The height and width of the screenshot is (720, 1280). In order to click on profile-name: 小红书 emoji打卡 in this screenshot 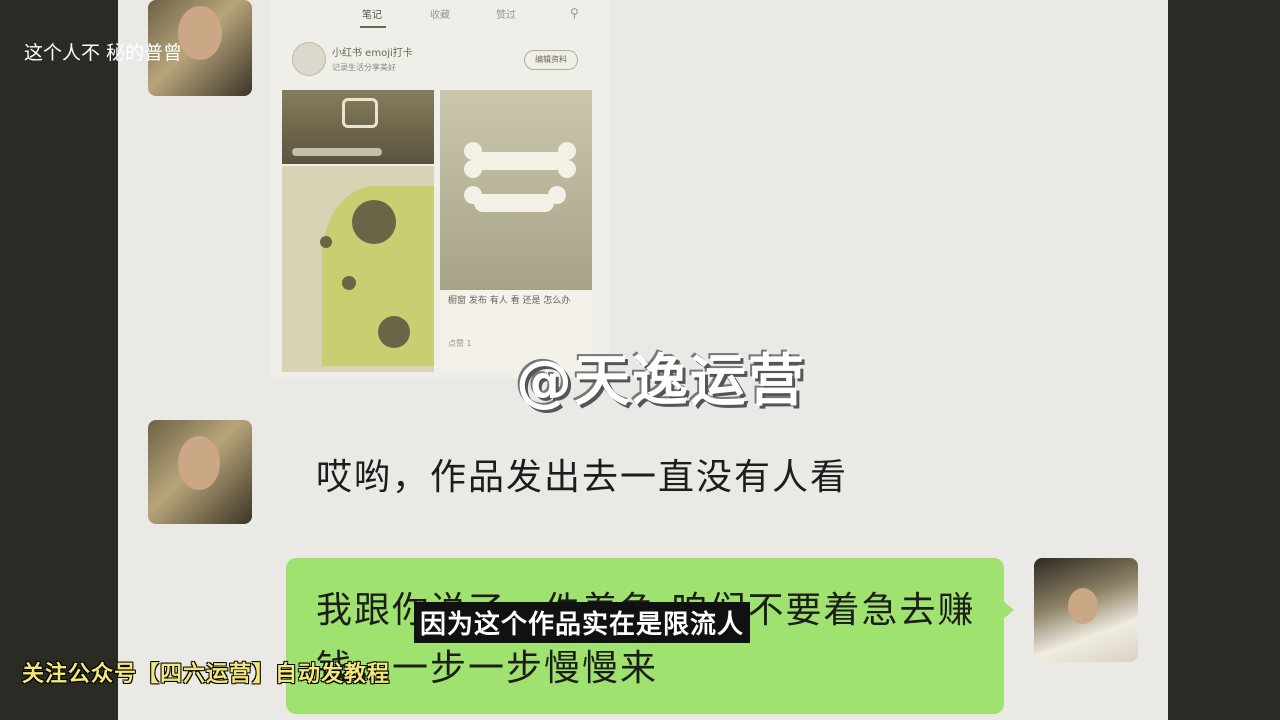, I will do `click(372, 53)`.